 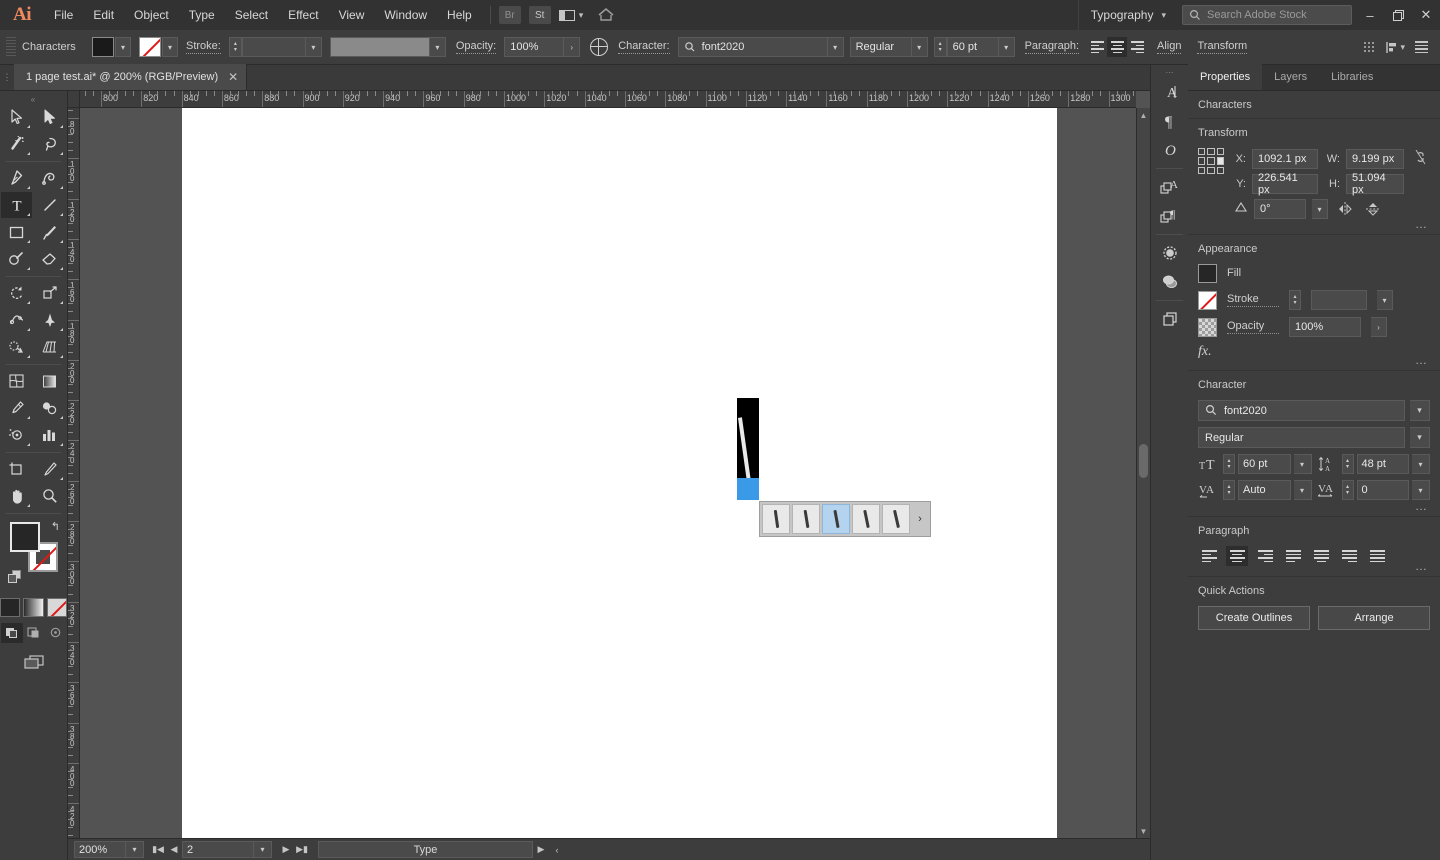 What do you see at coordinates (49, 144) in the screenshot?
I see `lasso-tool` at bounding box center [49, 144].